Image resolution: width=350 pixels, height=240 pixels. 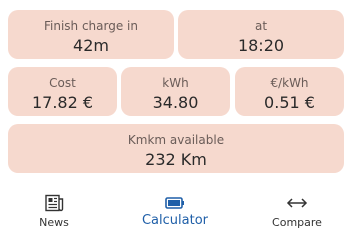 I want to click on kwh-card: kWh 34.80, so click(x=175, y=91).